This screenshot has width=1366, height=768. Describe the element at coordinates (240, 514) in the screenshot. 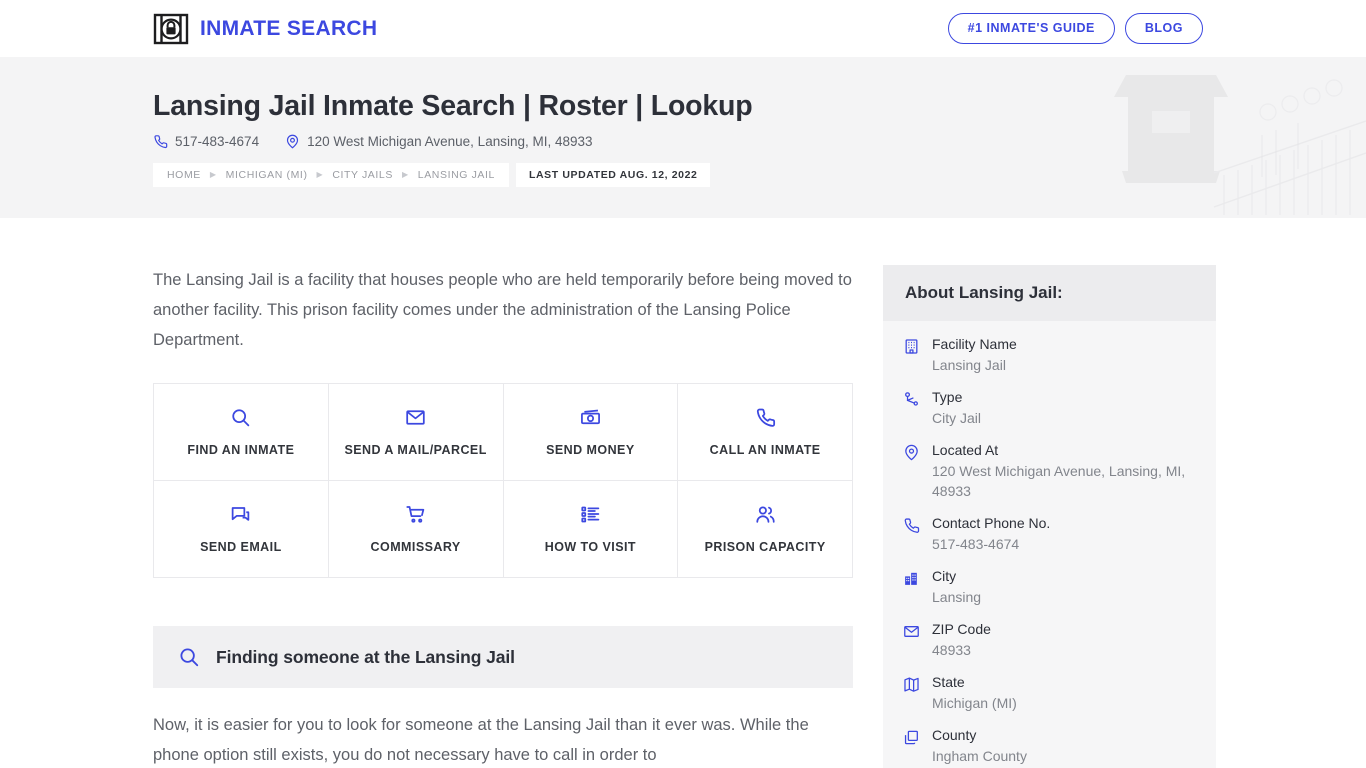

I see `chat-bubbles-icon` at that location.